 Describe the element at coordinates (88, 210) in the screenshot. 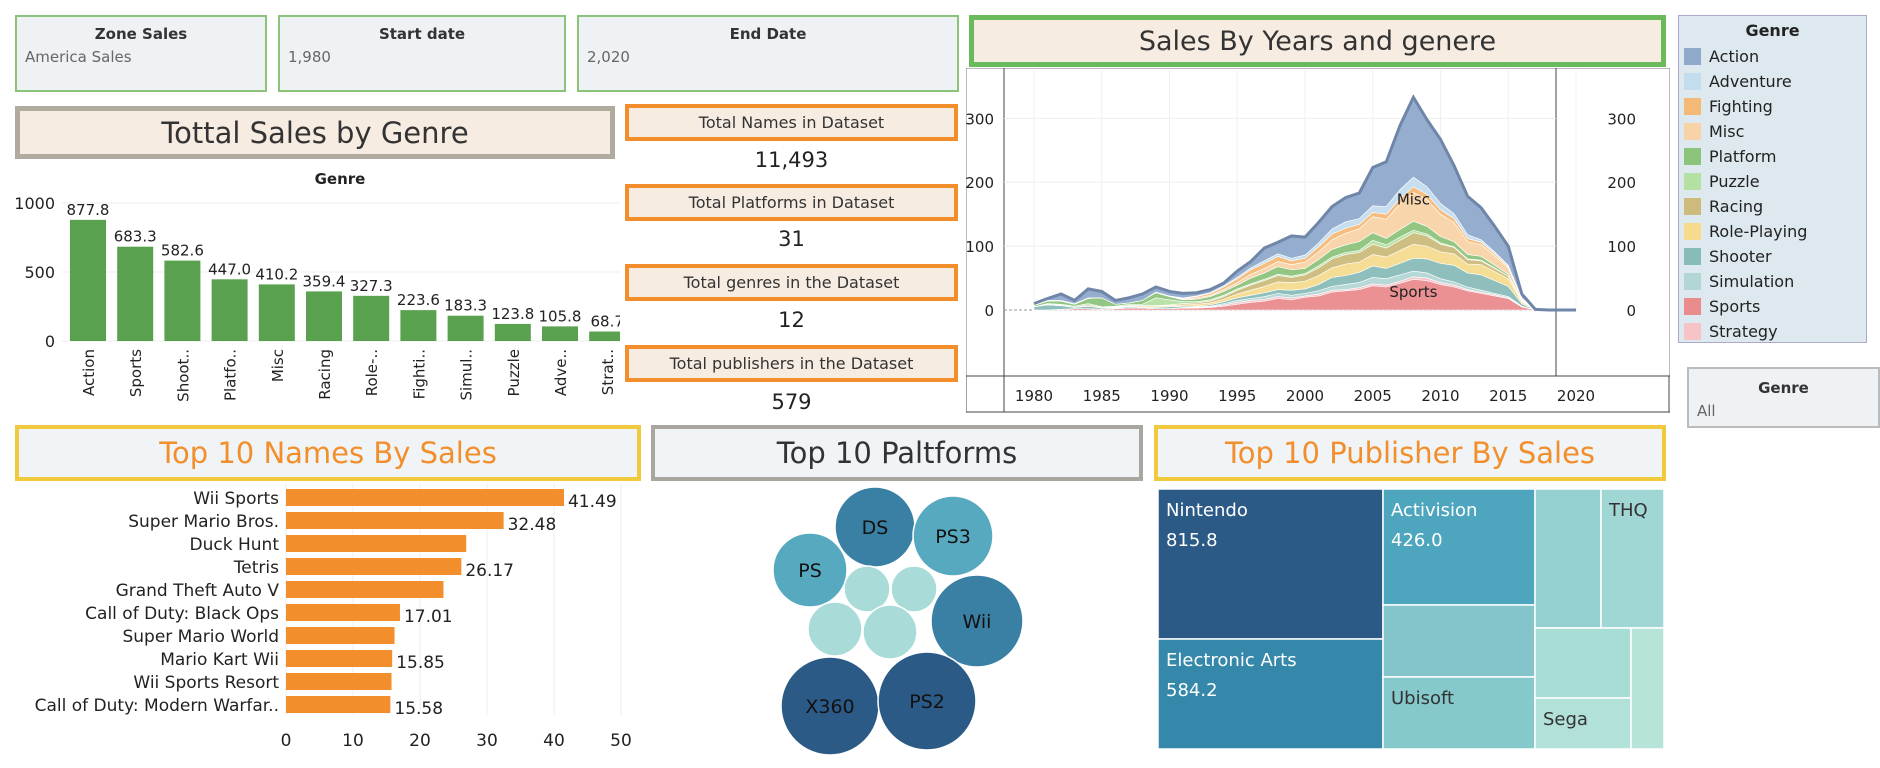

I see `genre-bar-label: 877.8` at that location.